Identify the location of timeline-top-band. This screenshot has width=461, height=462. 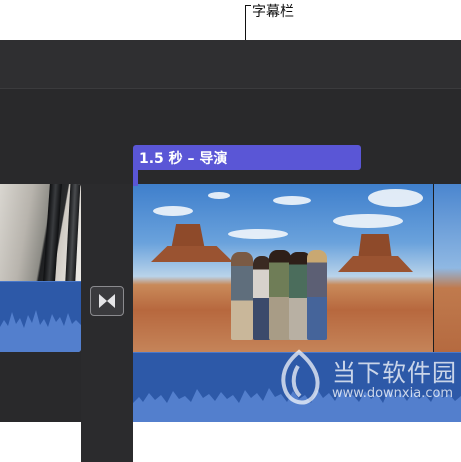
(230, 64).